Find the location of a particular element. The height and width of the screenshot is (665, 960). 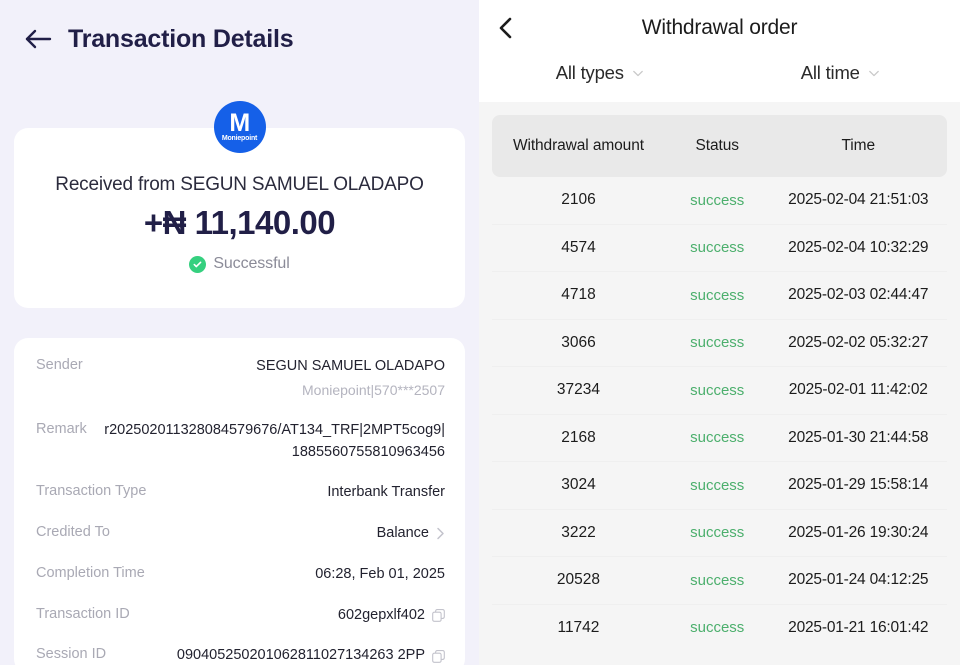

table-row: 37234 success 2025-02-01 11:42:02 is located at coordinates (719, 391).